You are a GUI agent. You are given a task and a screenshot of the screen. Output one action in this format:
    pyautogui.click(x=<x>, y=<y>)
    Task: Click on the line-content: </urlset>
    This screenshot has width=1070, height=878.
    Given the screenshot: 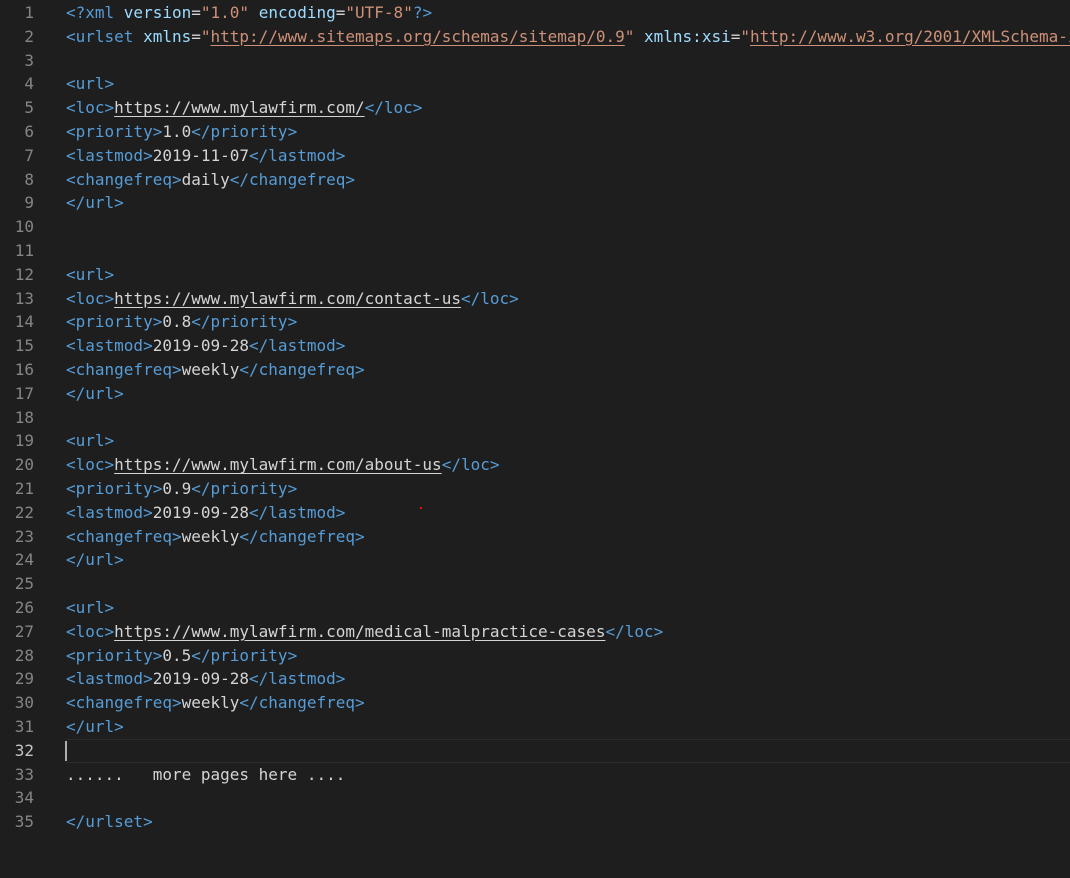 What is the action you would take?
    pyautogui.click(x=109, y=822)
    